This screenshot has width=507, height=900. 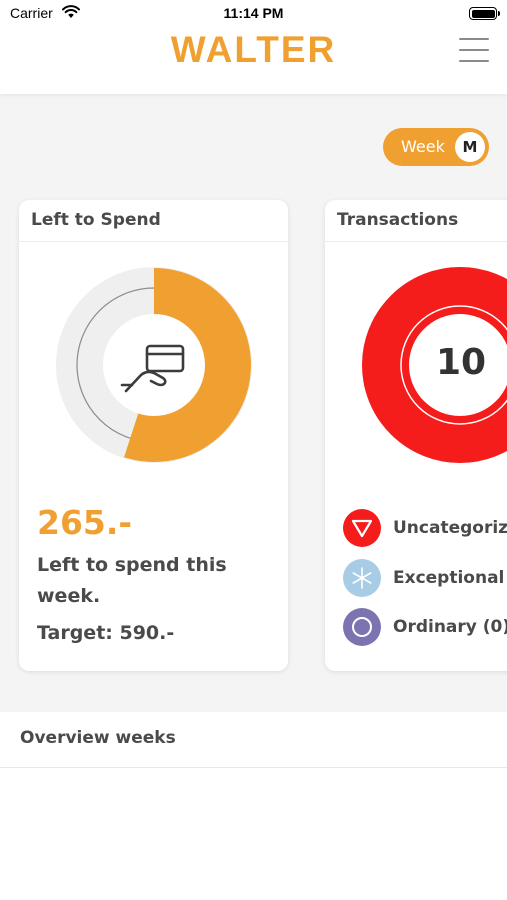 What do you see at coordinates (450, 578) in the screenshot?
I see `legend-label: Exceptional (` at bounding box center [450, 578].